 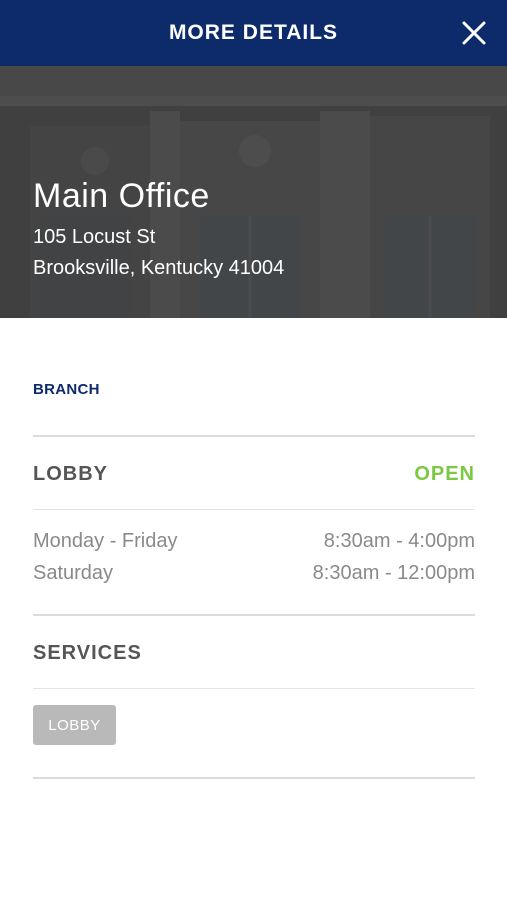 I want to click on address-line-2: Brooksville, Kentucky 41004, so click(x=159, y=268).